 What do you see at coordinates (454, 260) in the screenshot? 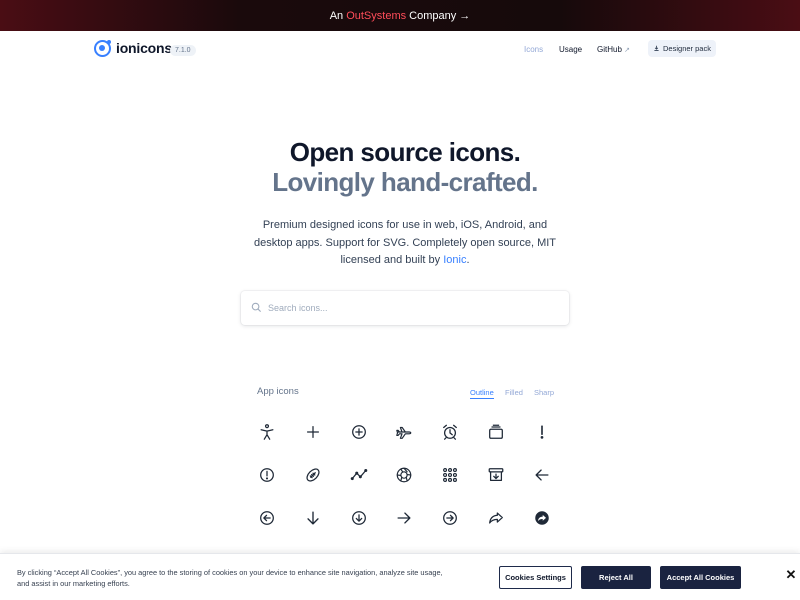
I see `ionic-link: Ionic` at bounding box center [454, 260].